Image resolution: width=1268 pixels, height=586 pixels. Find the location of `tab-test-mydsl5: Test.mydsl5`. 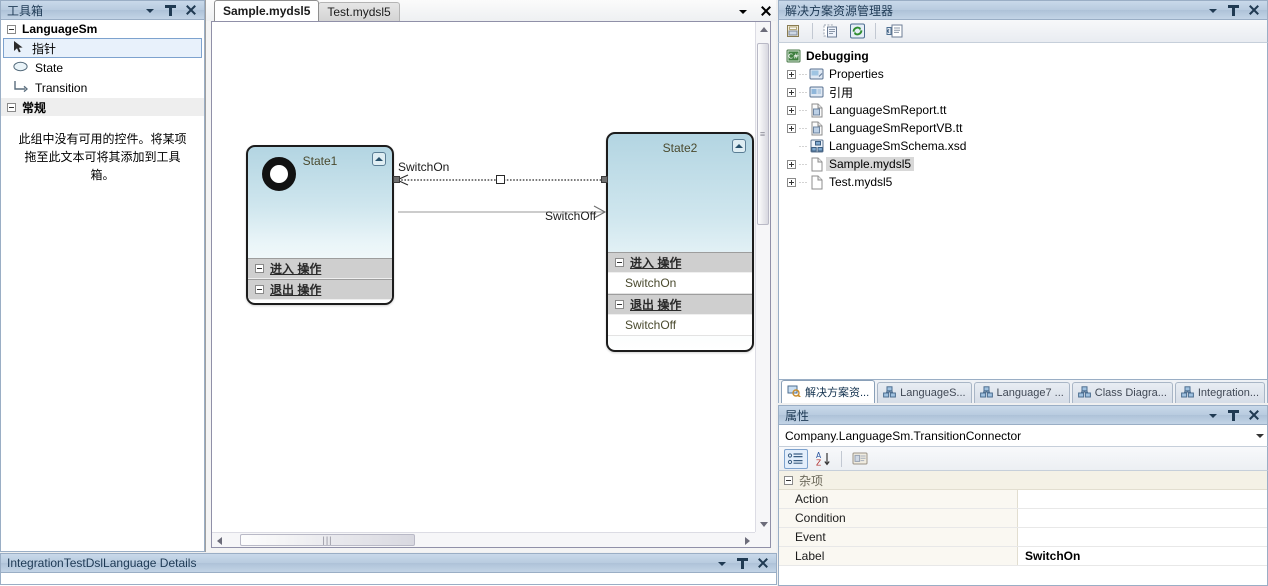

tab-test-mydsl5: Test.mydsl5 is located at coordinates (359, 11).